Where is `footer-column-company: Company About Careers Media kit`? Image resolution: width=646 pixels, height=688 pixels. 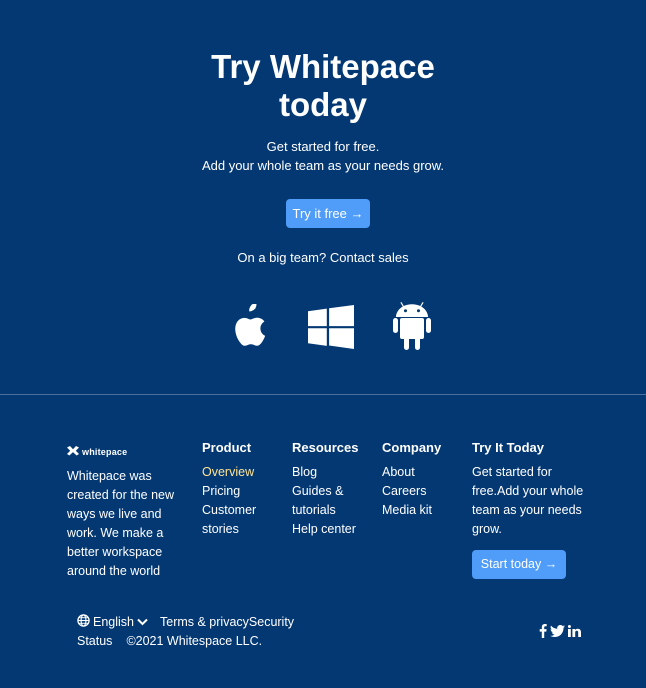 footer-column-company: Company About Careers Media kit is located at coordinates (411, 479).